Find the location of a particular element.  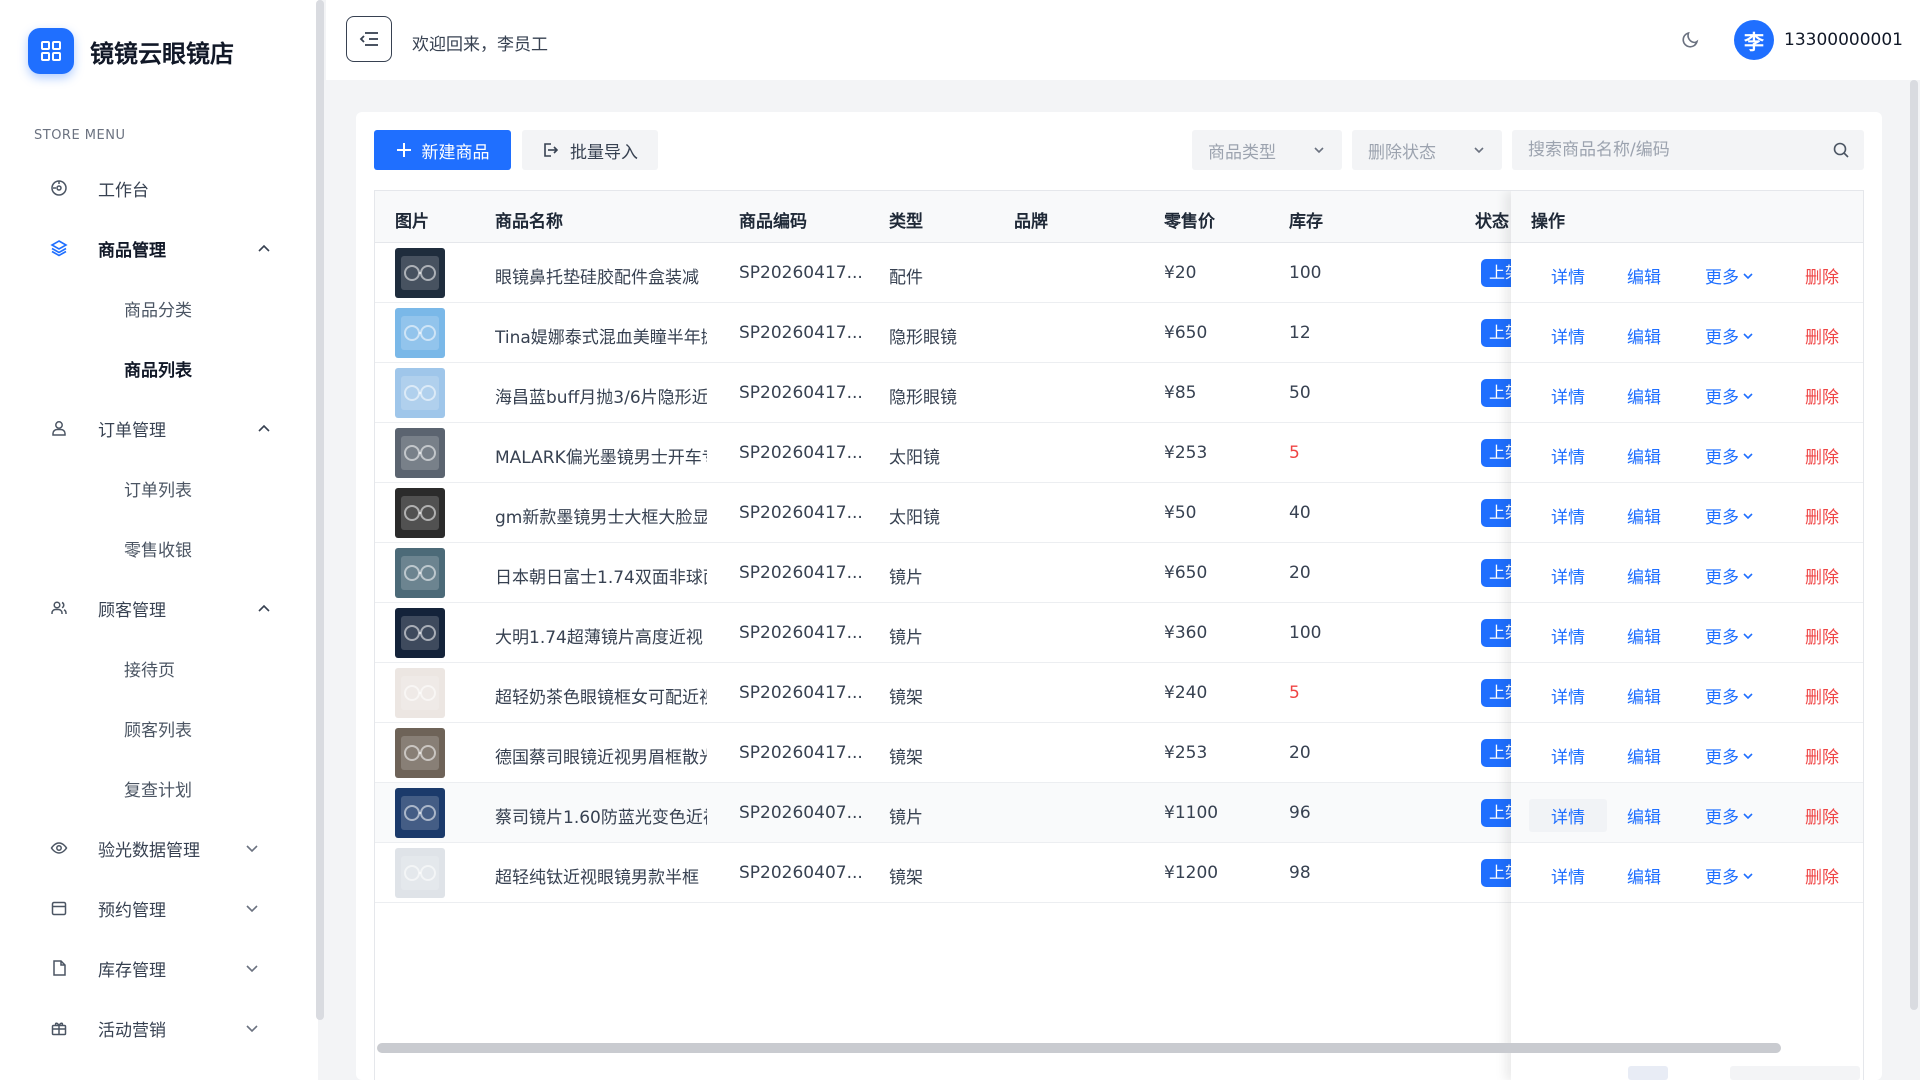

sidebar-item: 库存管理 is located at coordinates (159, 968).